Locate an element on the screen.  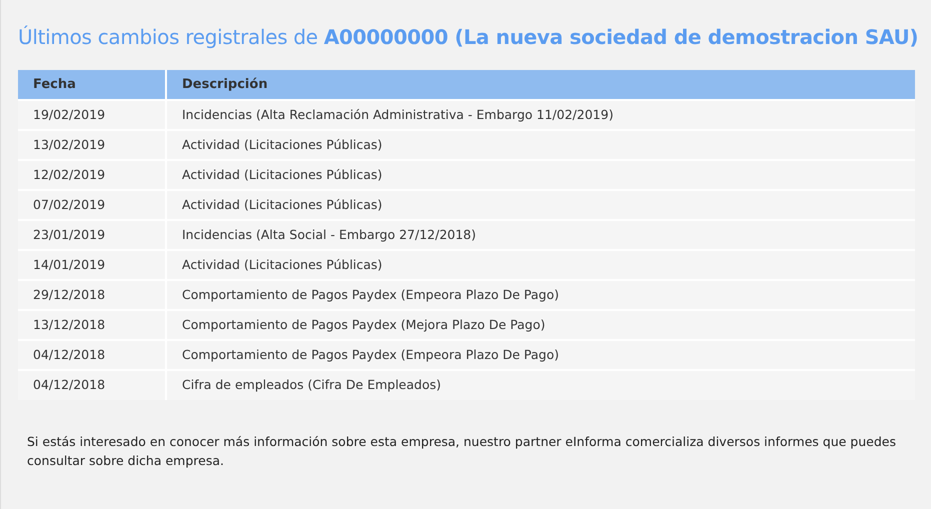
table-cell: Incidencias (Alta Social - Embargo 27/12/2018) is located at coordinates (540, 235).